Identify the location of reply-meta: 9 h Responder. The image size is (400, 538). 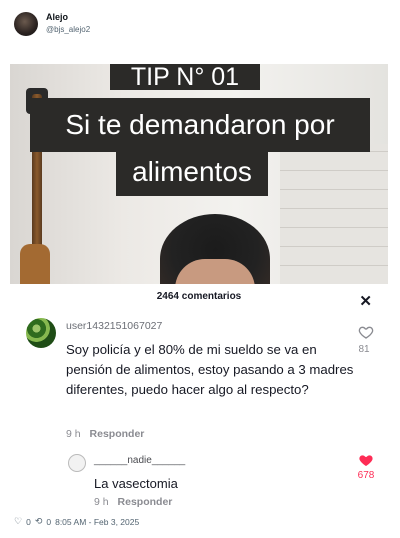
(133, 502).